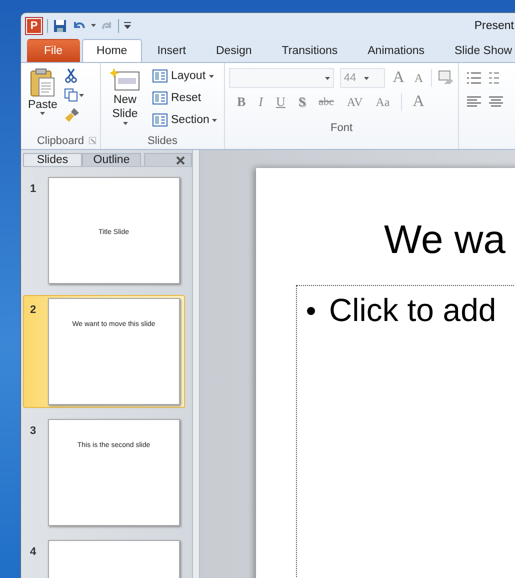  Describe the element at coordinates (34, 552) in the screenshot. I see `slide-number: 4` at that location.